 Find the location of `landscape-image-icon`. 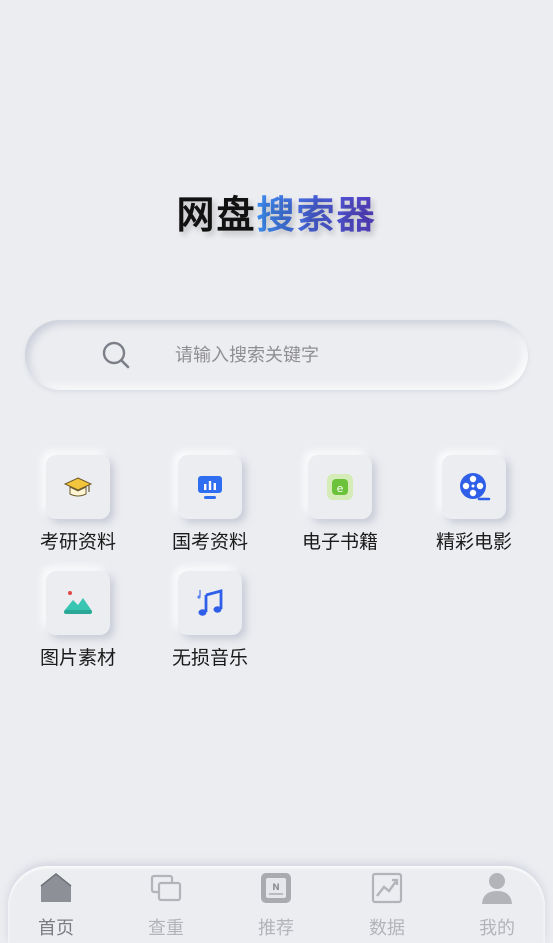

landscape-image-icon is located at coordinates (78, 602).